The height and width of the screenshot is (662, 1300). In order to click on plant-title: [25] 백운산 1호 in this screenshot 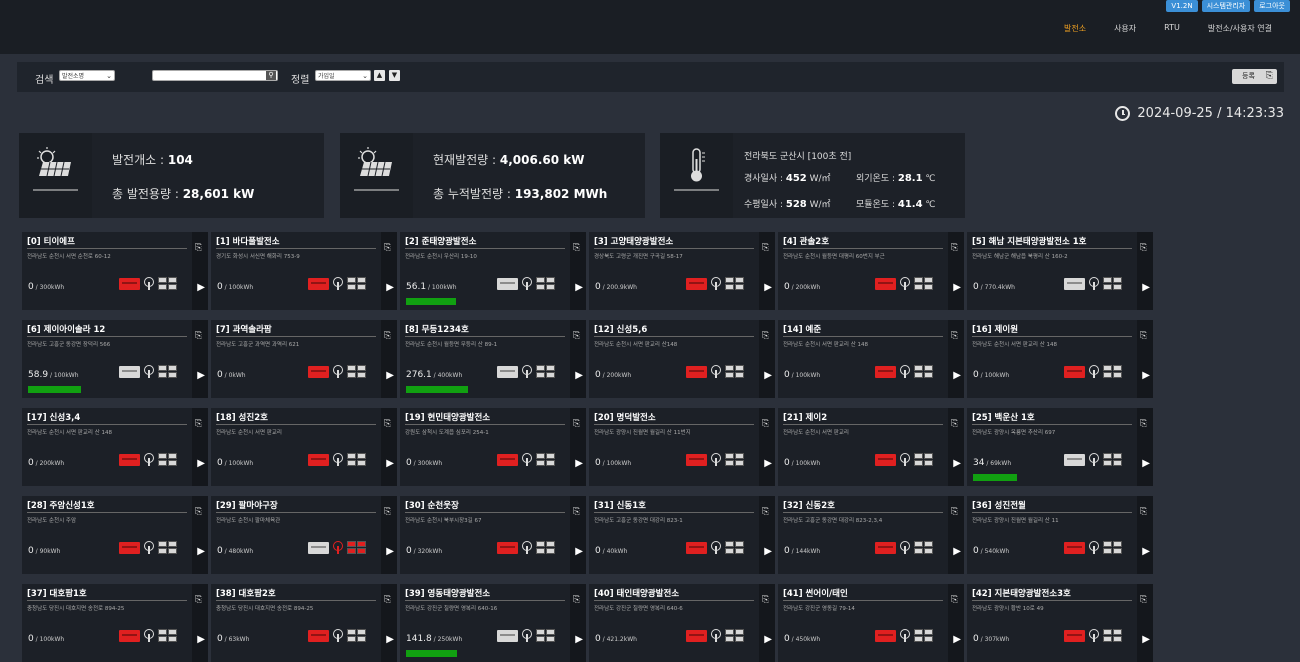, I will do `click(1003, 417)`.